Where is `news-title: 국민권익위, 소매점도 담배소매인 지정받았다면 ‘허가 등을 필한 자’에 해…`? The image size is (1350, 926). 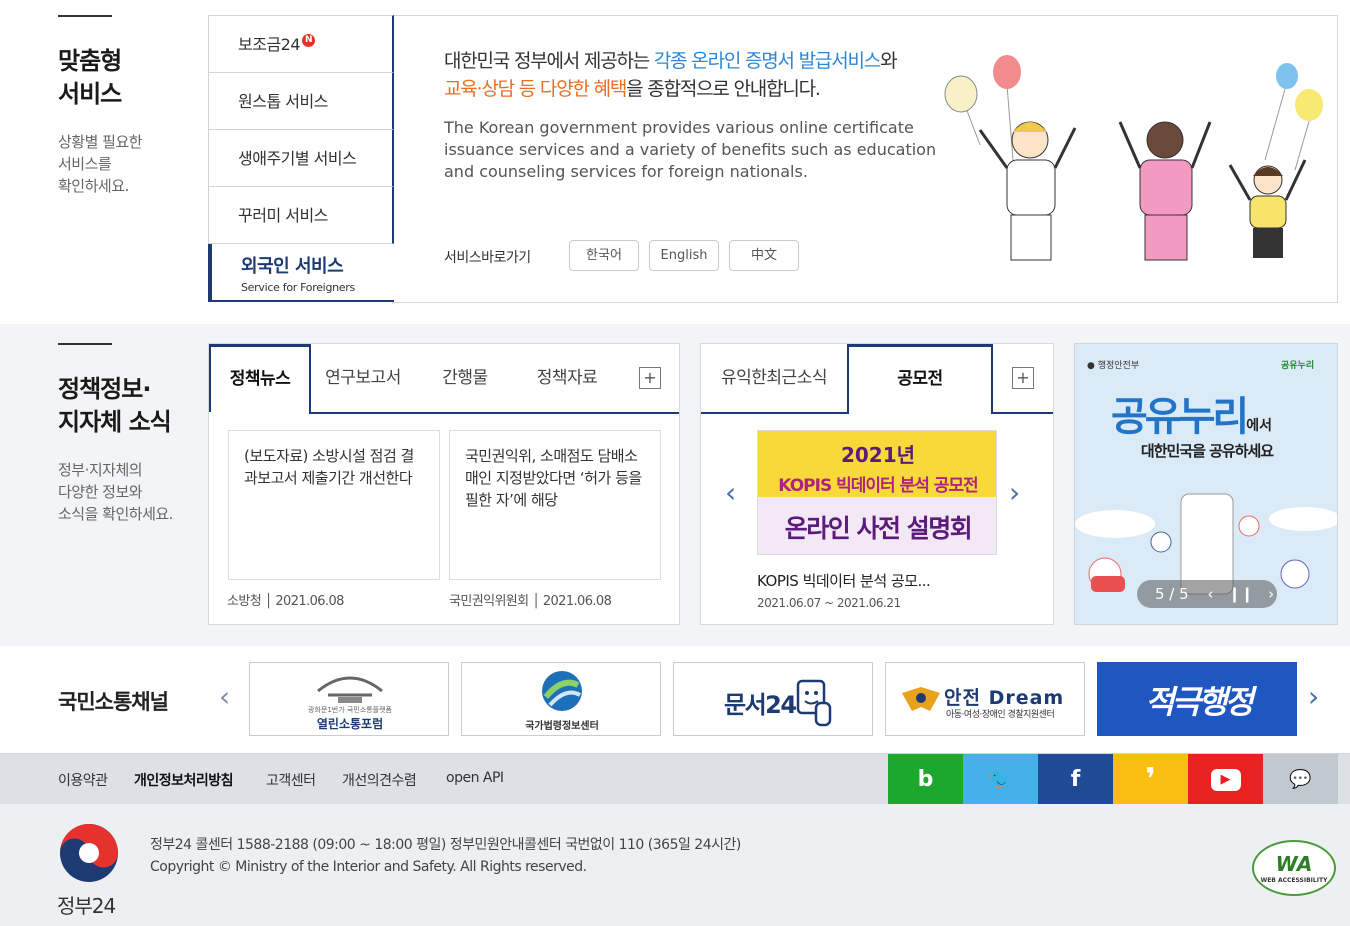
news-title: 국민권익위, 소매점도 담배소매인 지정받았다면 ‘허가 등을 필한 자’에 해… is located at coordinates (553, 478).